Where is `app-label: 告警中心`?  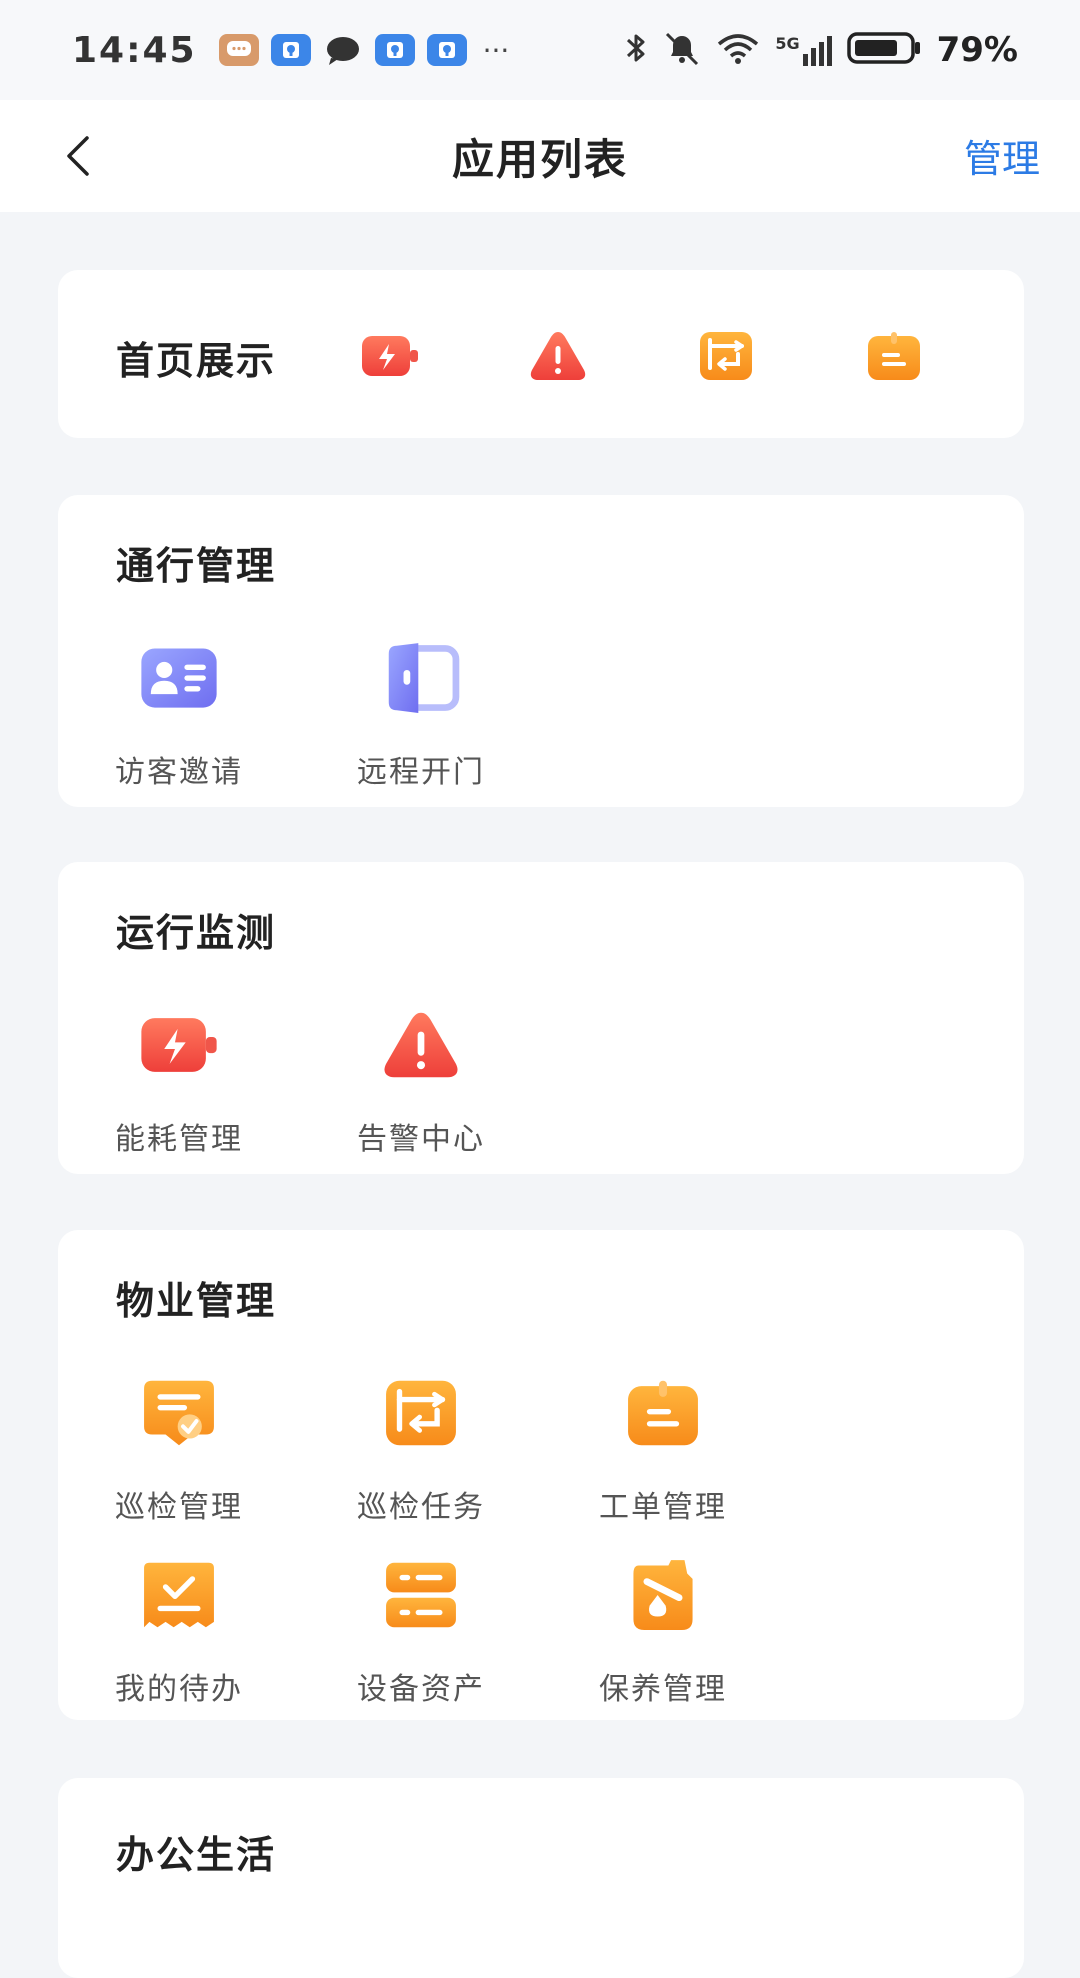 app-label: 告警中心 is located at coordinates (421, 1139).